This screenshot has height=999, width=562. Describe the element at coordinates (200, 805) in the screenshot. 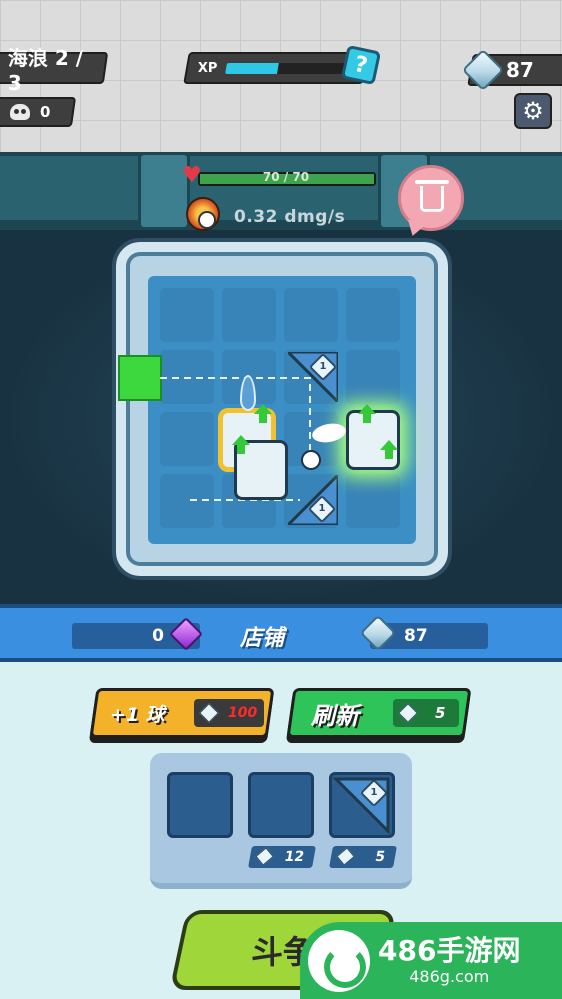

I see `shop-slot-empty` at that location.